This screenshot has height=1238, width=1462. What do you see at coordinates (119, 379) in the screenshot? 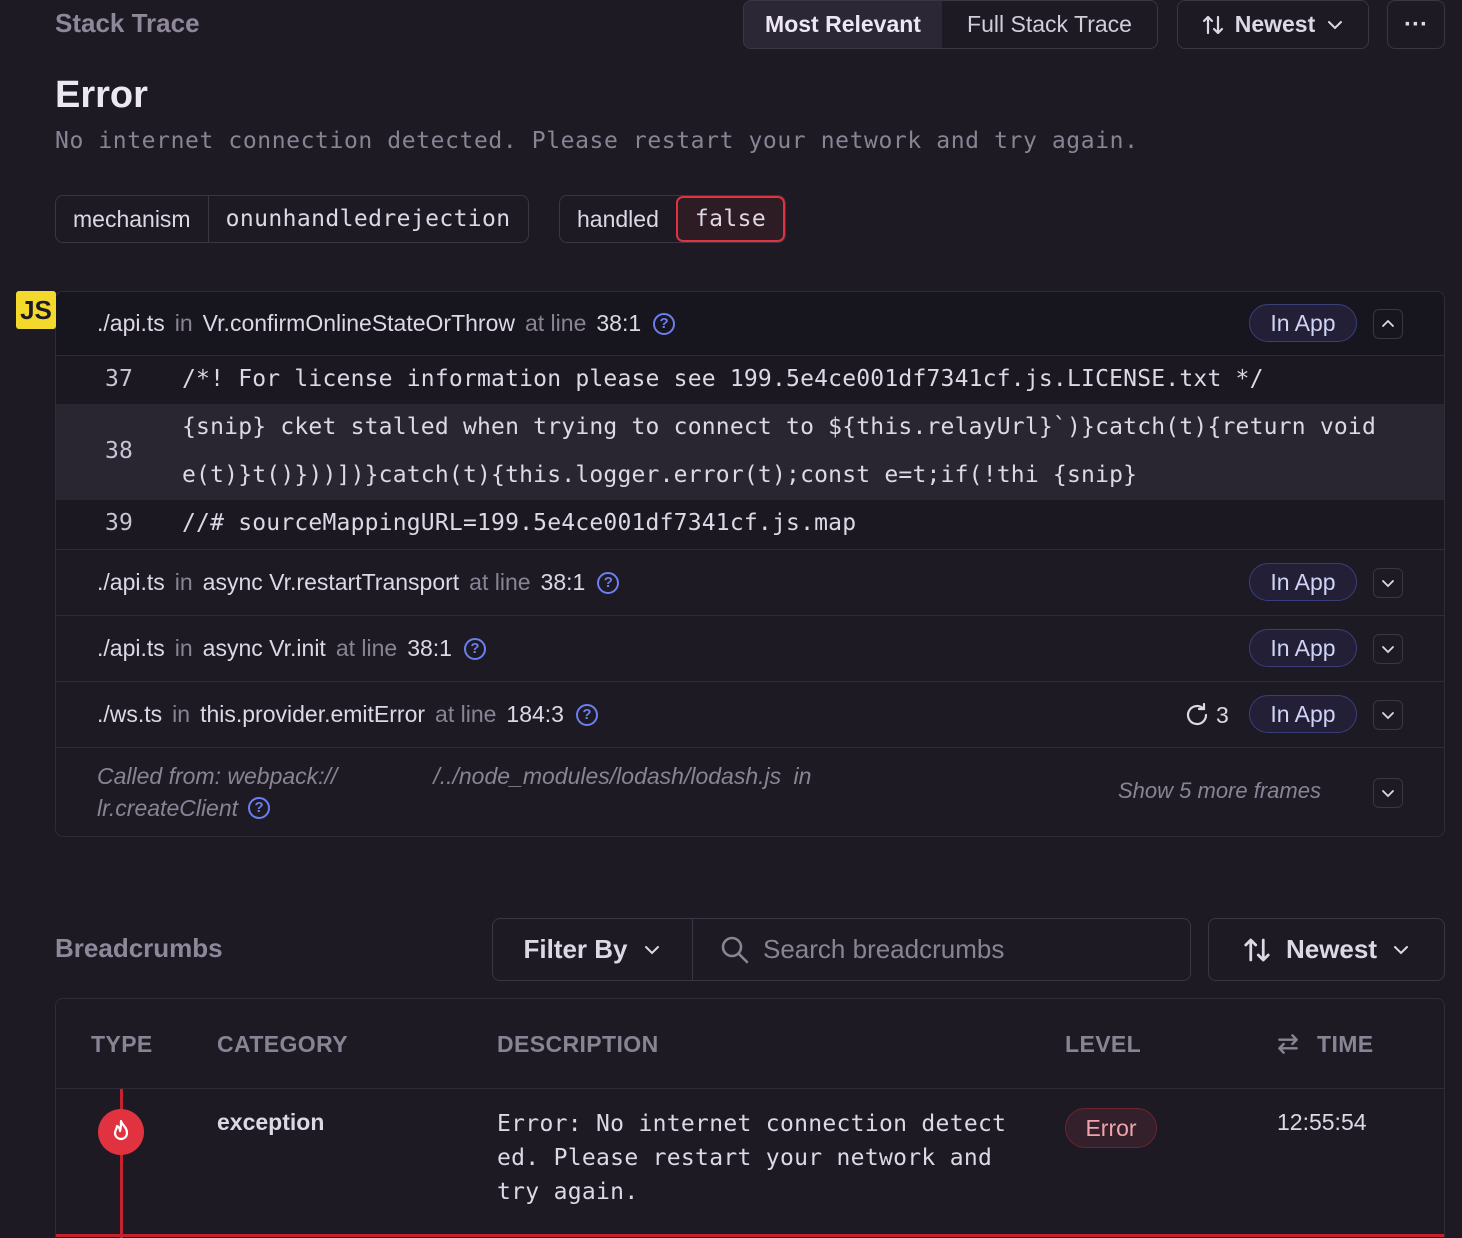
I see `line-number: 37` at bounding box center [119, 379].